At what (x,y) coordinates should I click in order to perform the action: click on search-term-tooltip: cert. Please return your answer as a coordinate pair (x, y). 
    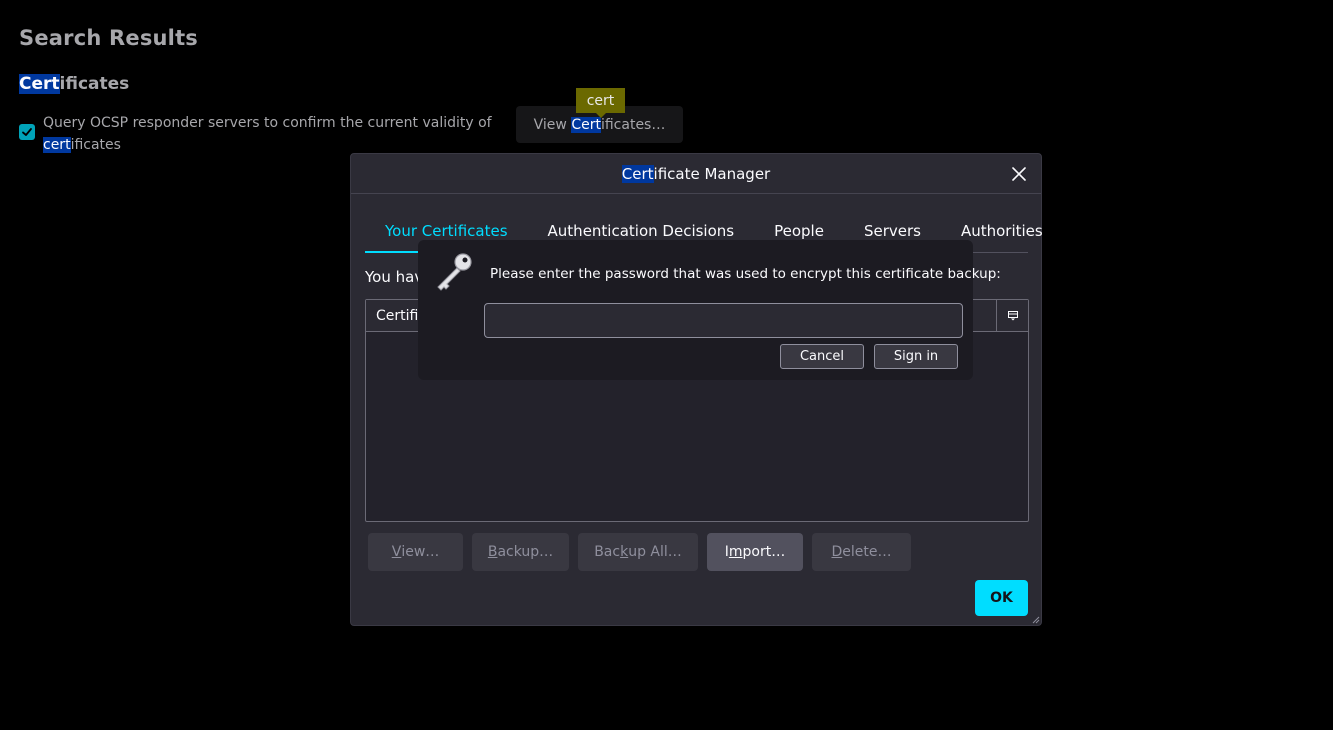
    Looking at the image, I should click on (600, 103).